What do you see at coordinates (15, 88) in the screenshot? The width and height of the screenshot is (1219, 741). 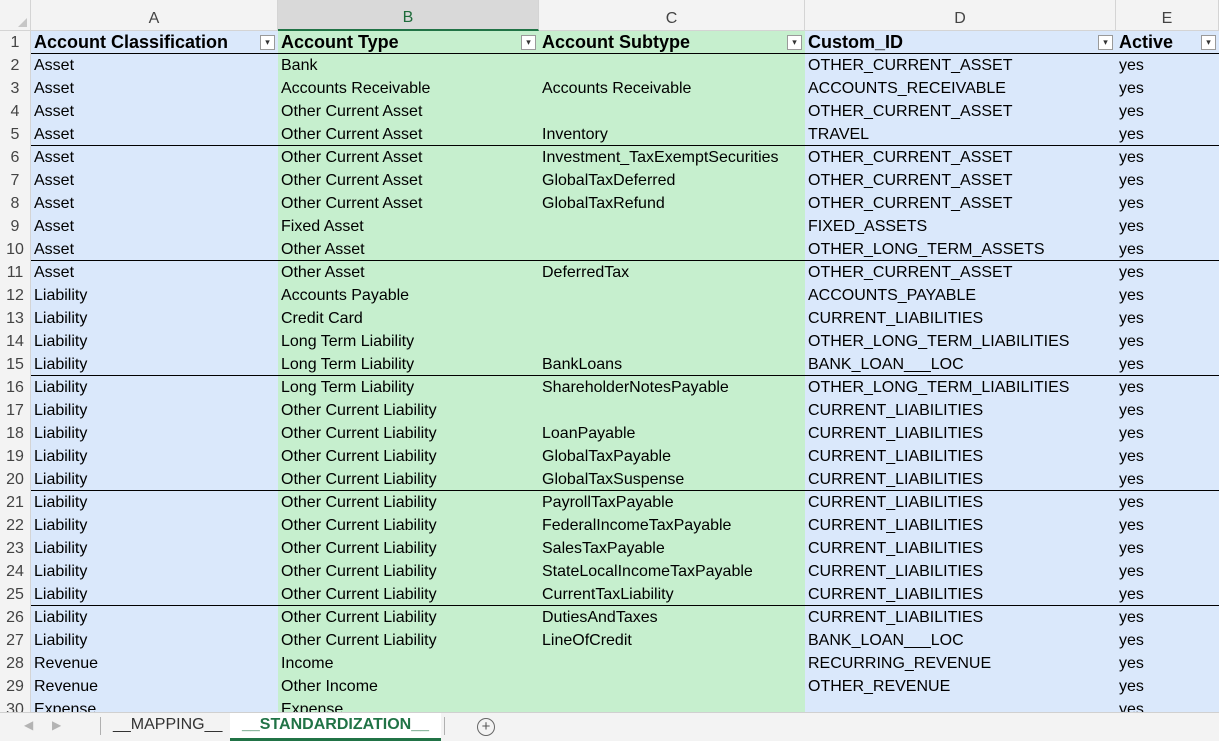 I see `row-number: 3` at bounding box center [15, 88].